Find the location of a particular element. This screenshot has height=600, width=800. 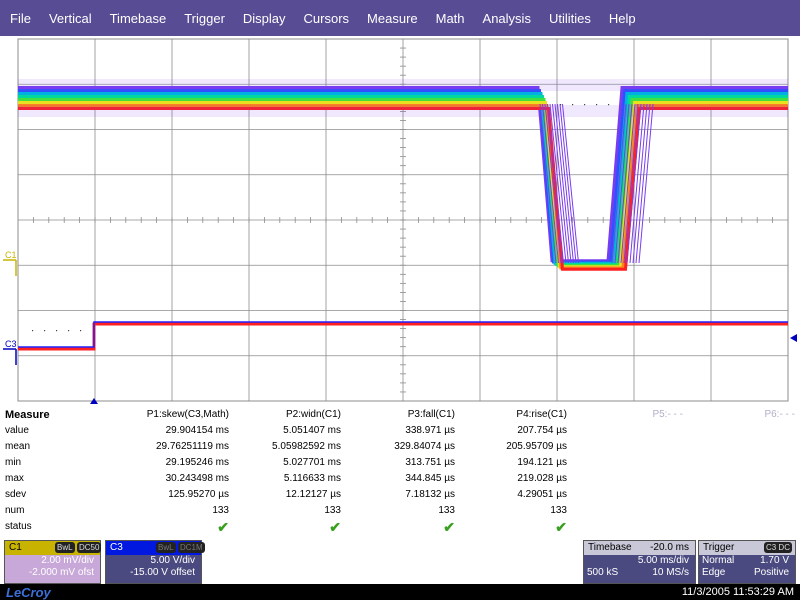

measure-value: 205.95709 µs is located at coordinates (536, 446).